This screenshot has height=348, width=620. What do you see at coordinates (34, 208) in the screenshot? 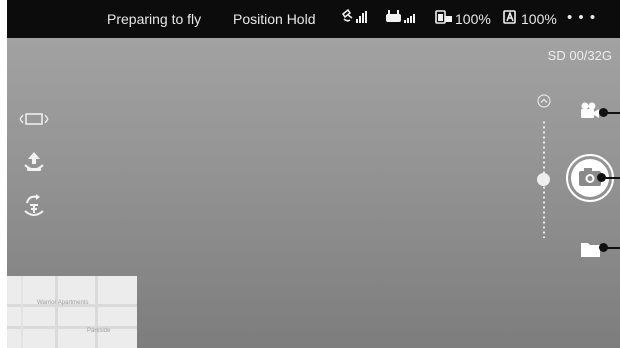
I see `return-home-icon` at bounding box center [34, 208].